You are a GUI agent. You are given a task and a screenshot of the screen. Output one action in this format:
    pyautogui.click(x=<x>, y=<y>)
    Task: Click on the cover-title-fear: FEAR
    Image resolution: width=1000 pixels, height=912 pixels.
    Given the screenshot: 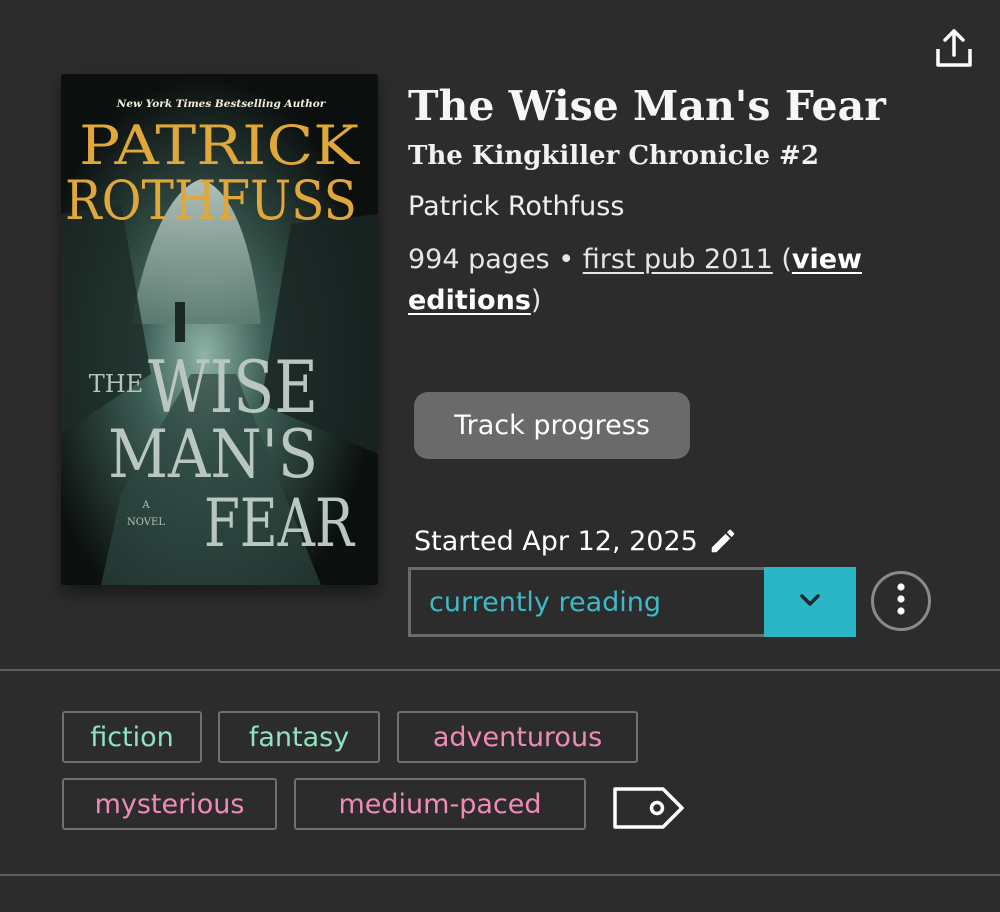 What is the action you would take?
    pyautogui.click(x=280, y=523)
    